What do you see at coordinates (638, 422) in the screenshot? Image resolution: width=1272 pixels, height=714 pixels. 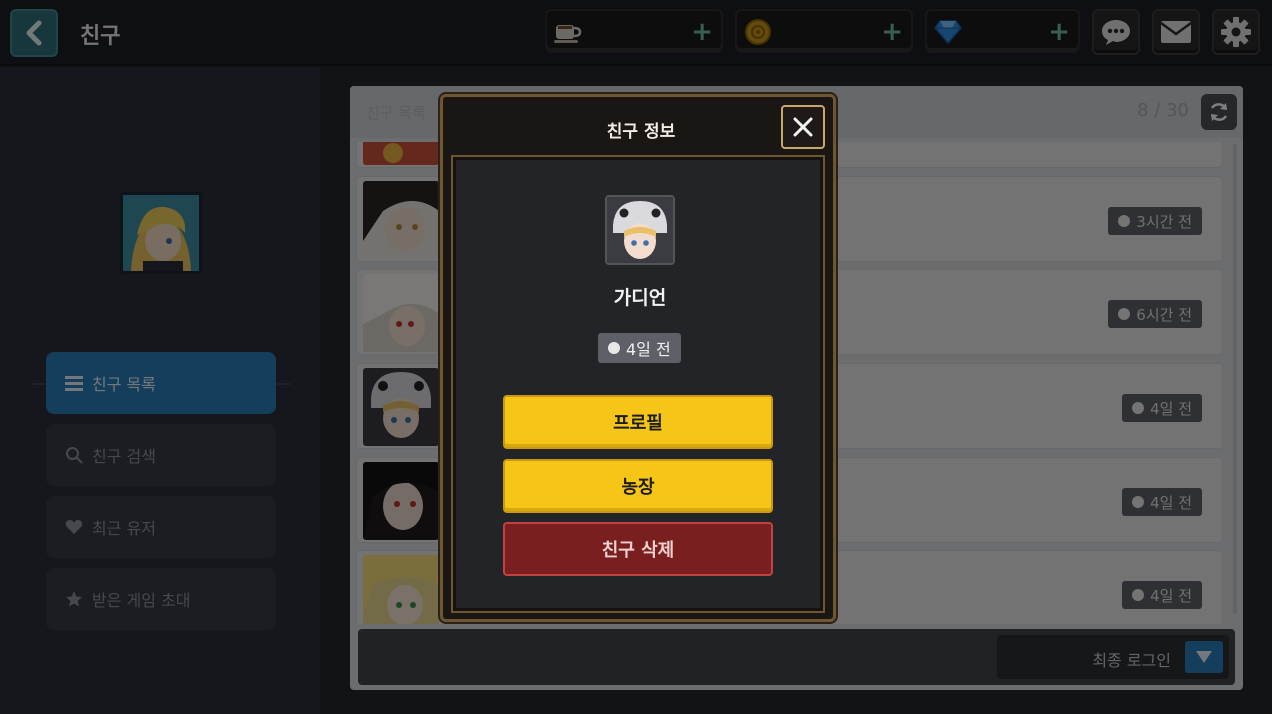 I see `profile-button: 프로필` at bounding box center [638, 422].